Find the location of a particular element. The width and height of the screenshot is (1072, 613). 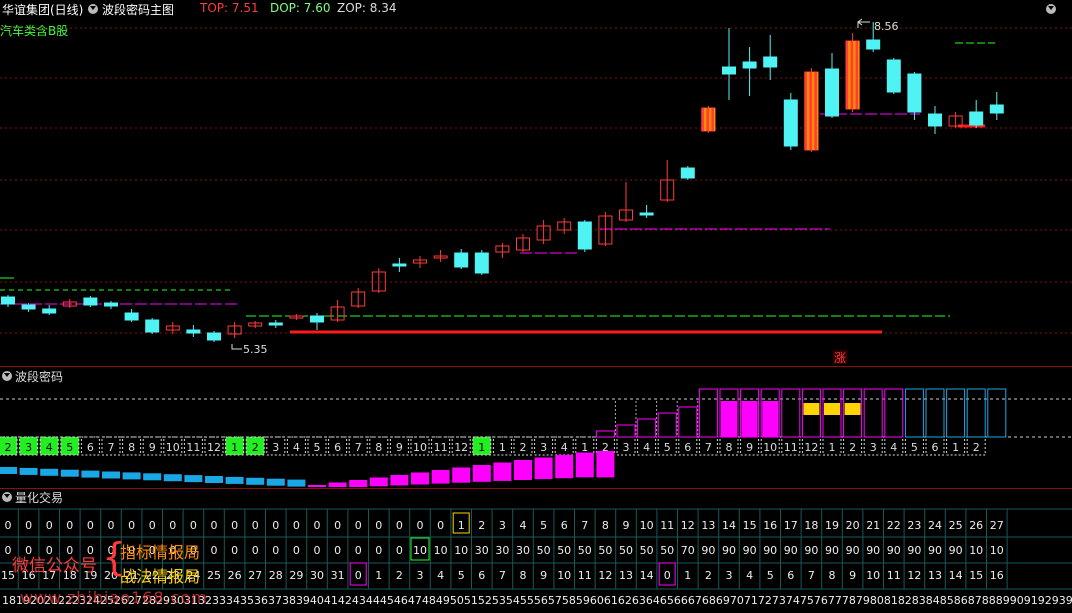

quant-cell: 27 is located at coordinates (255, 575).